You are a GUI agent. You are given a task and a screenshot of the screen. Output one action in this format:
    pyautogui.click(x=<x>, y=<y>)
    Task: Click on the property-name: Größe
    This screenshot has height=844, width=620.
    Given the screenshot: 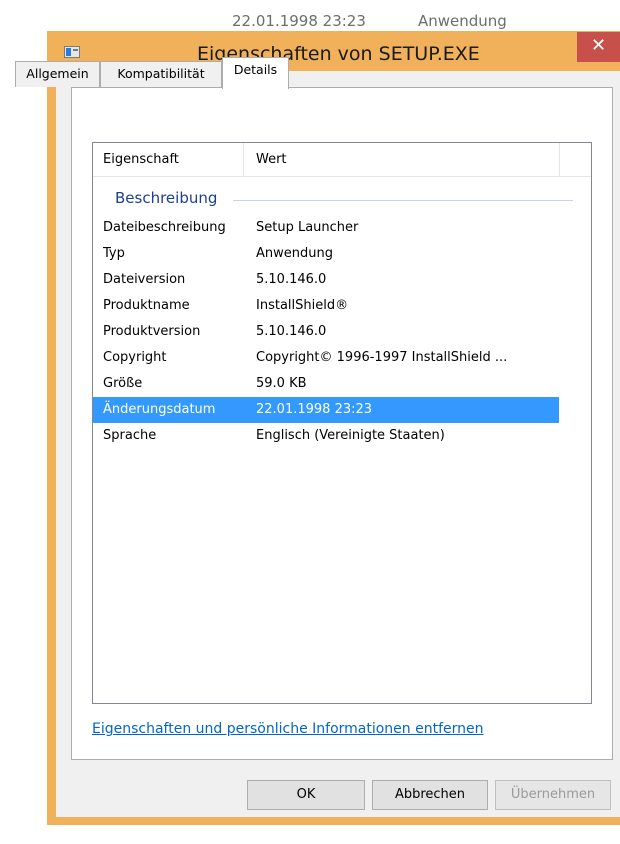 What is the action you would take?
    pyautogui.click(x=123, y=383)
    